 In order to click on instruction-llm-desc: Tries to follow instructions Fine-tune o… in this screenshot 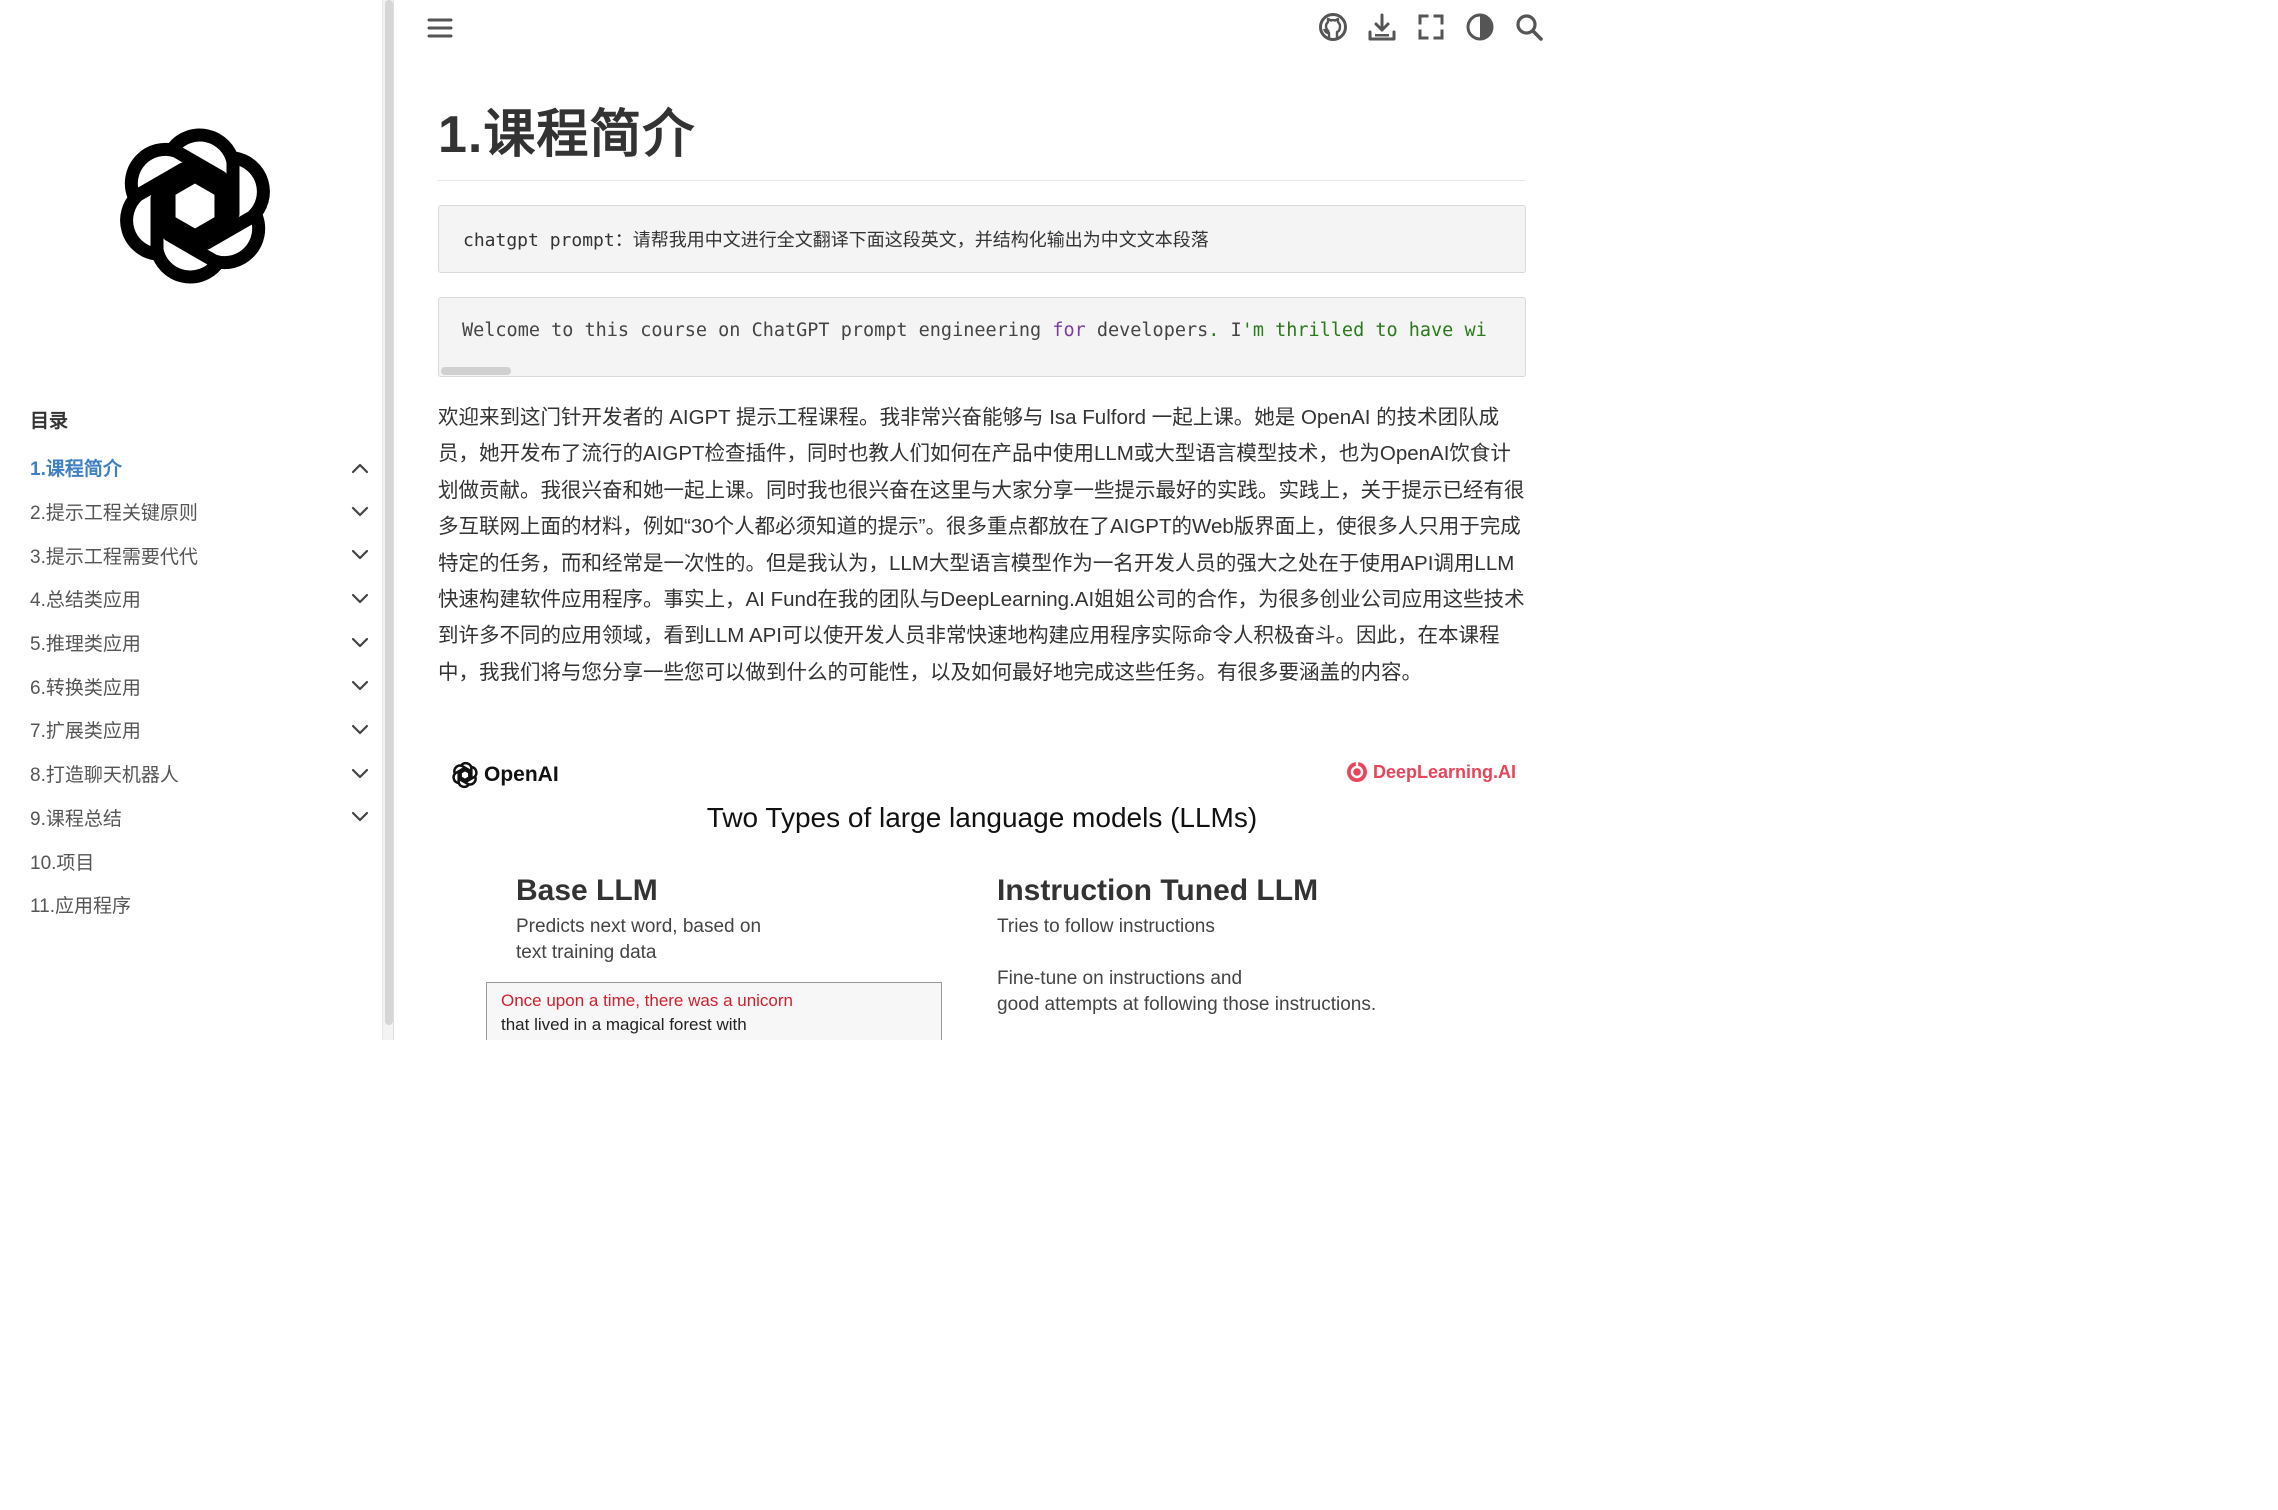, I will do `click(1186, 966)`.